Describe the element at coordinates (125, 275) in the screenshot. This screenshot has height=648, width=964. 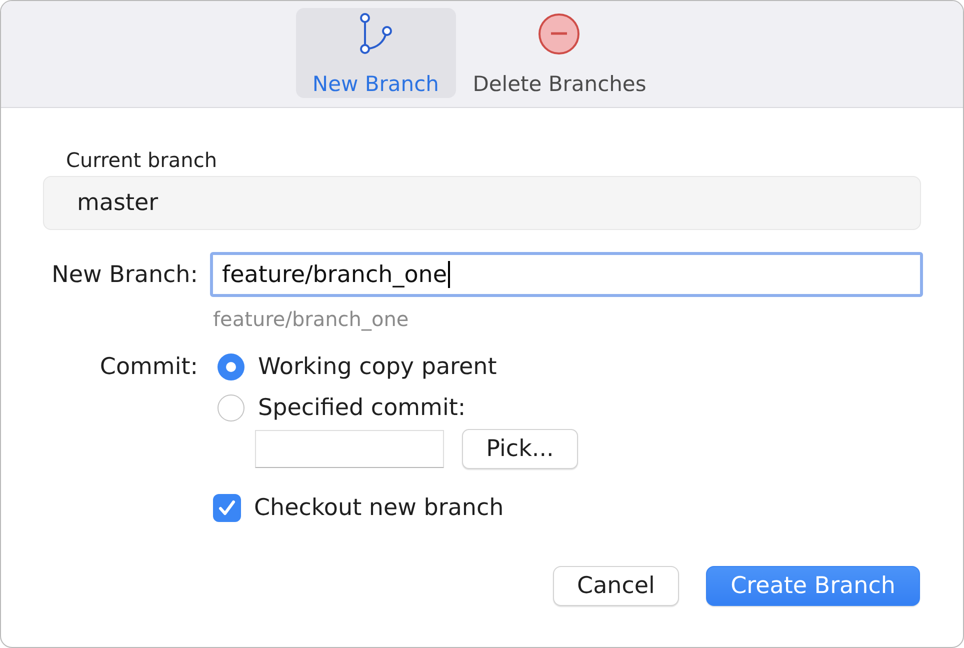
I see `new-branch-label: New Branch:` at that location.